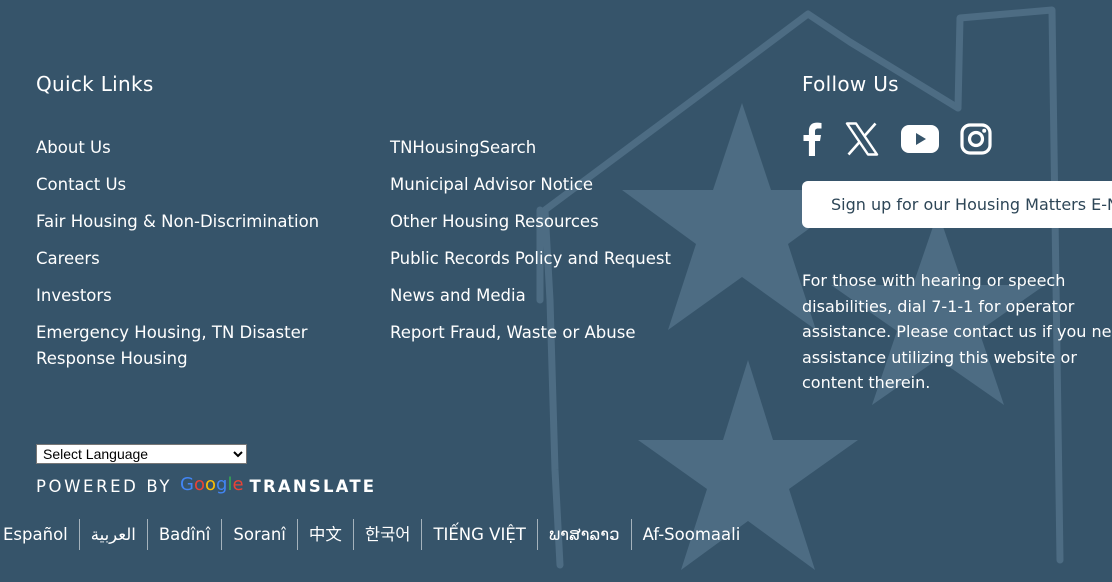  Describe the element at coordinates (494, 221) in the screenshot. I see `link-other-housing-resources: Other Housing Resources` at that location.